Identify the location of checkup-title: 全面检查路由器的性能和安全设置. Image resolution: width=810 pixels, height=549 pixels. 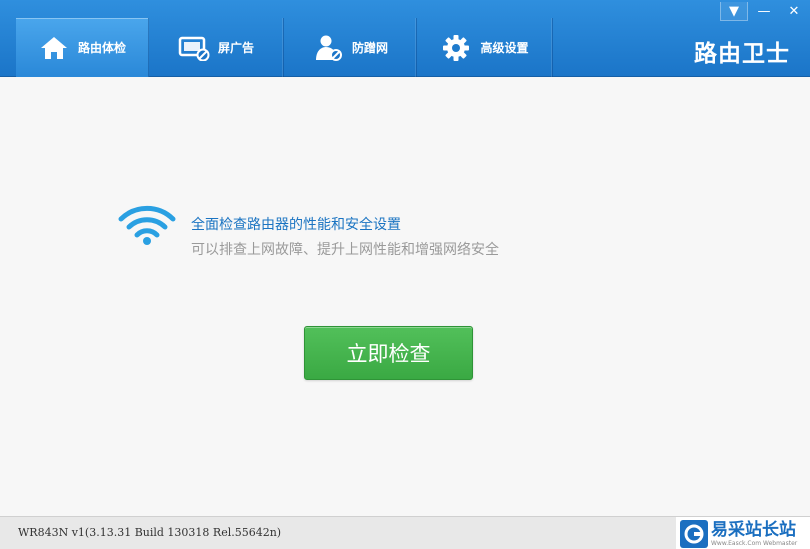
(296, 225).